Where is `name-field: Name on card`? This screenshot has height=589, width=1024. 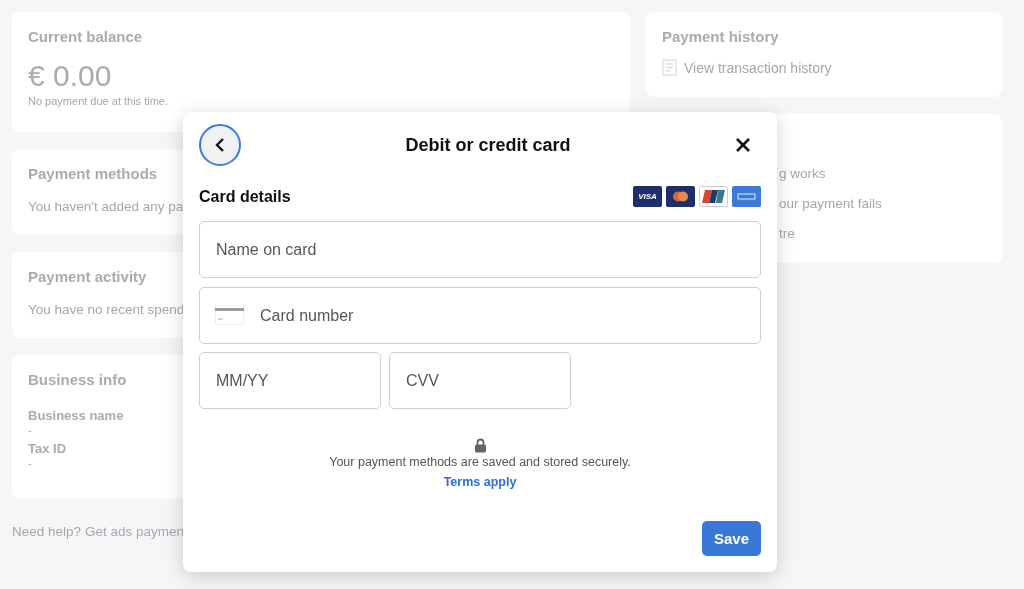
name-field: Name on card is located at coordinates (480, 249).